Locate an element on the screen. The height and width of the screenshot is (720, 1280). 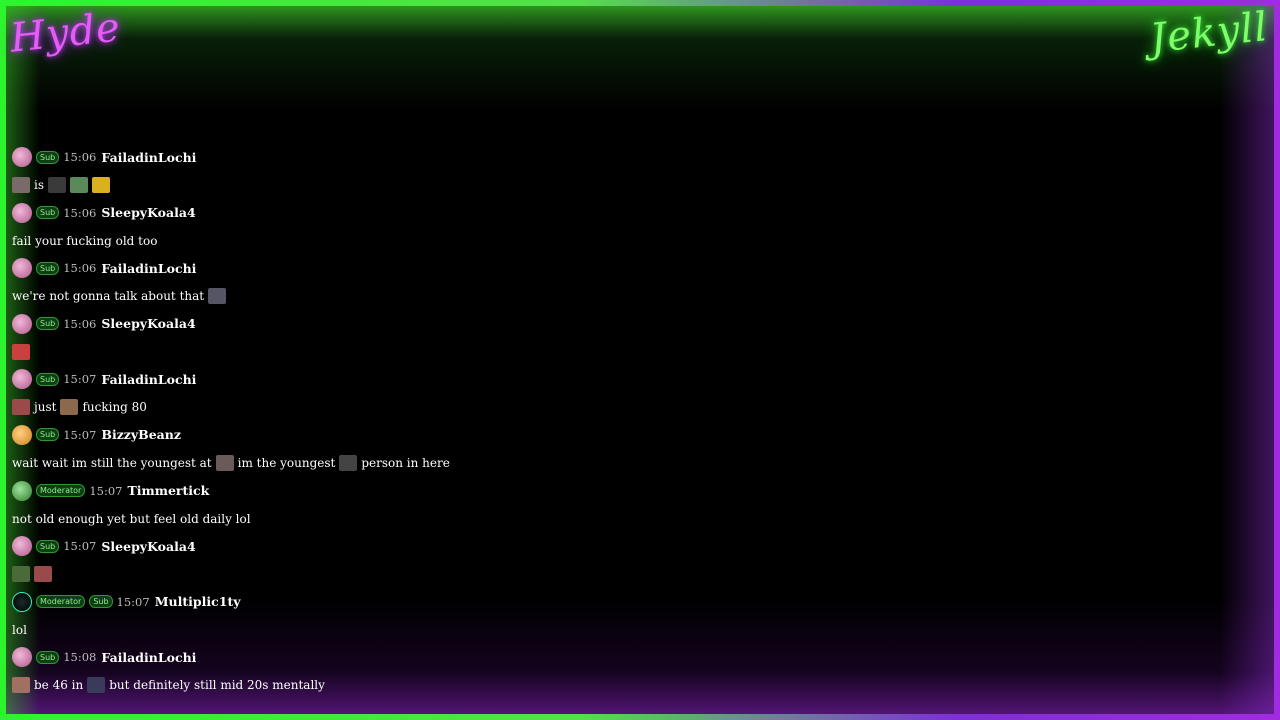
username: BizzyBeanz is located at coordinates (141, 434).